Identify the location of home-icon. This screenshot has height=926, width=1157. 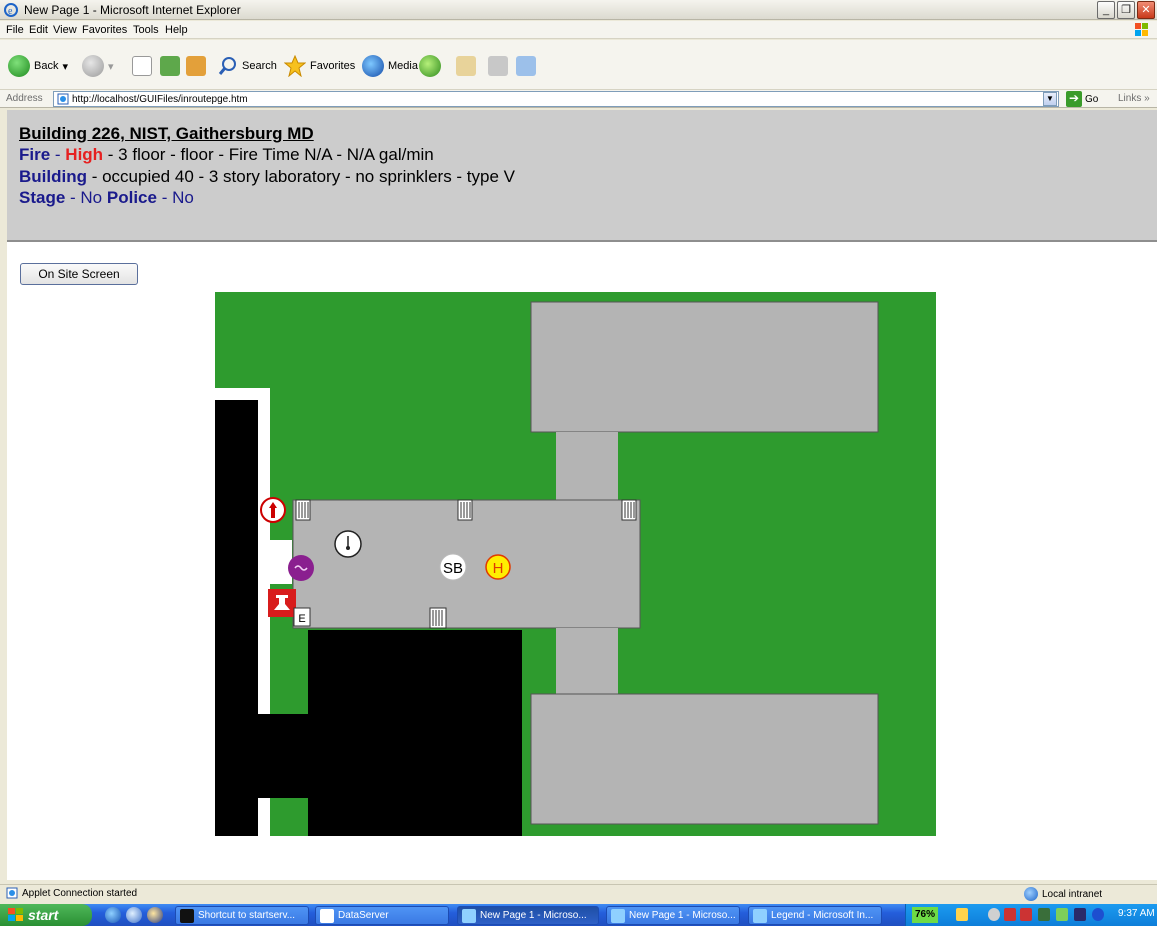
(196, 66).